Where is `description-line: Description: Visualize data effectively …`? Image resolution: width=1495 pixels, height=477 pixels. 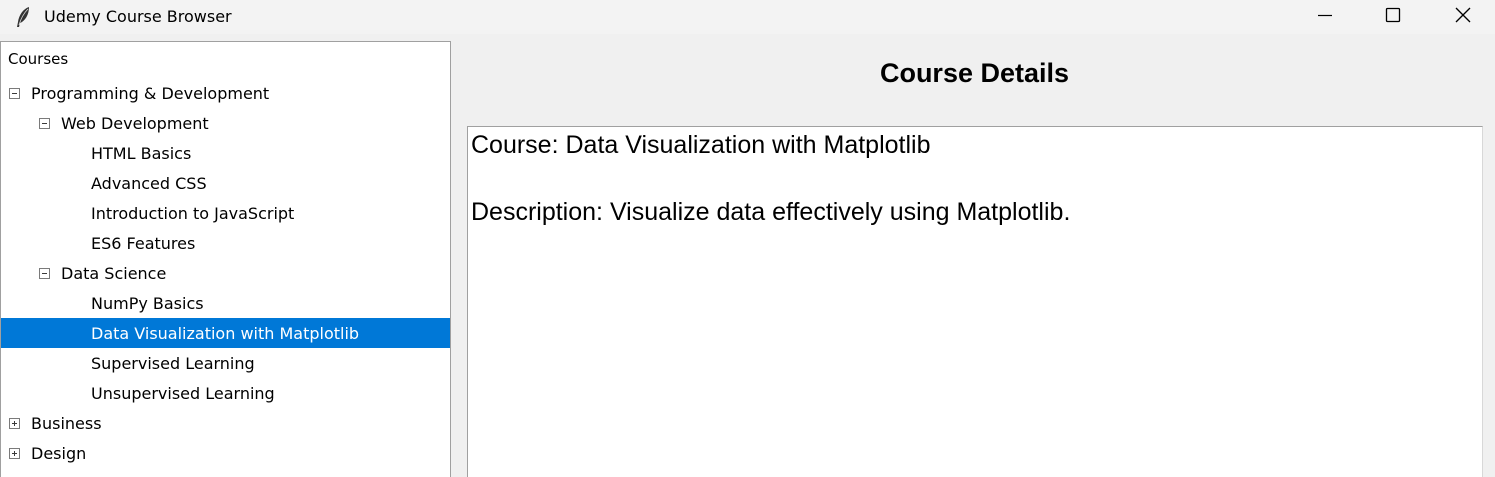
description-line: Description: Visualize data effectively … is located at coordinates (771, 212).